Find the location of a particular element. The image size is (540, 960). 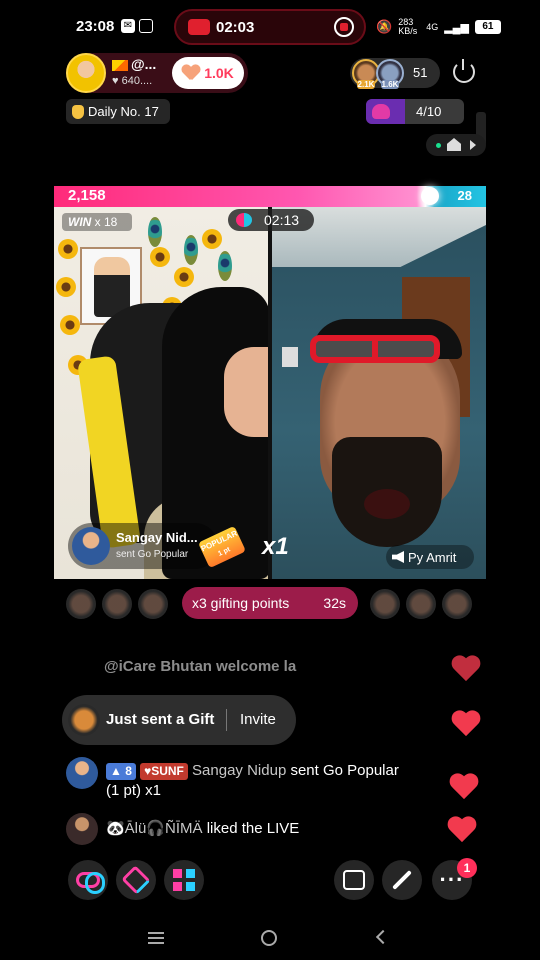

invite-button: Invite is located at coordinates (258, 719).